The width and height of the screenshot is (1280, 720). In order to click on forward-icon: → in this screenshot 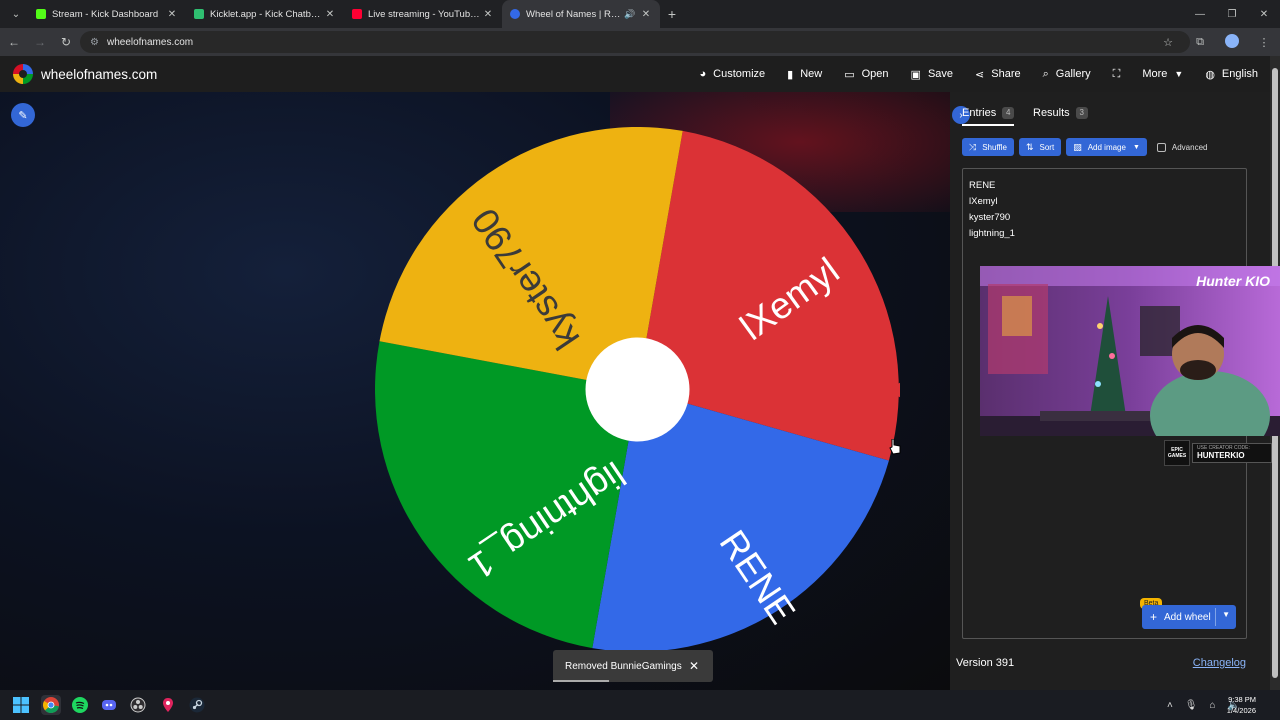, I will do `click(40, 42)`.